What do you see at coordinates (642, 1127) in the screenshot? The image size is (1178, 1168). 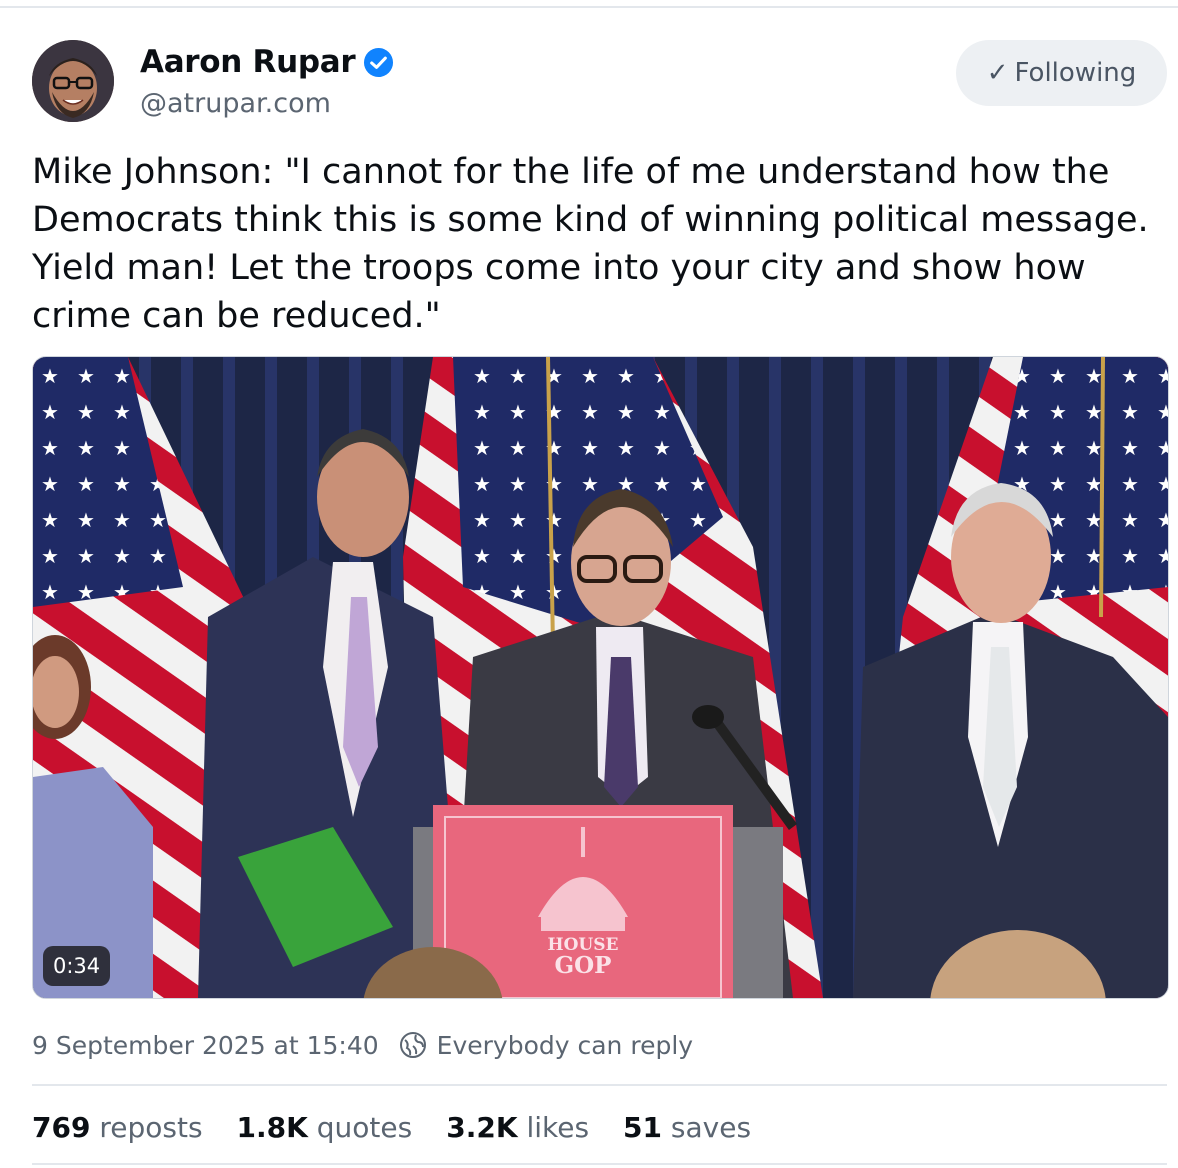 I see `saves-count: 51` at bounding box center [642, 1127].